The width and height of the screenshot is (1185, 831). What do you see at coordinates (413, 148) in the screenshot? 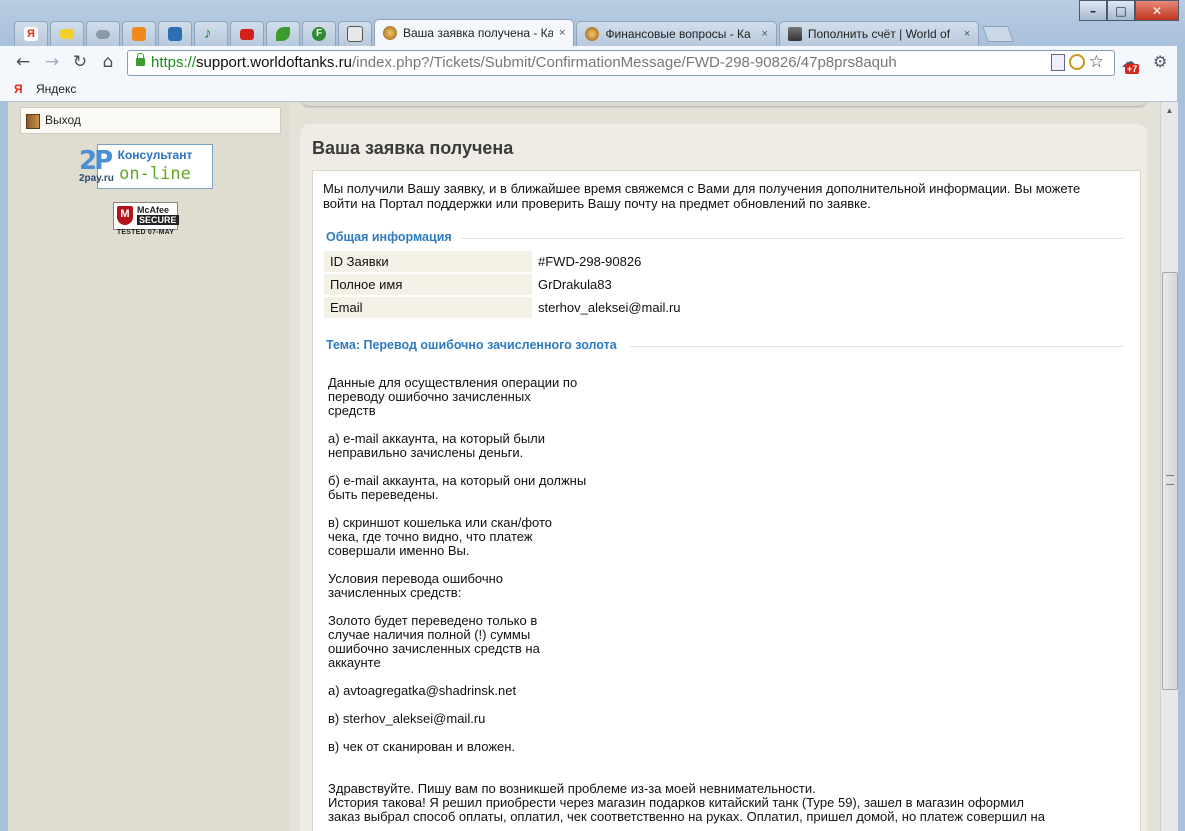
I see `page-title: Ваша заявка получена` at bounding box center [413, 148].